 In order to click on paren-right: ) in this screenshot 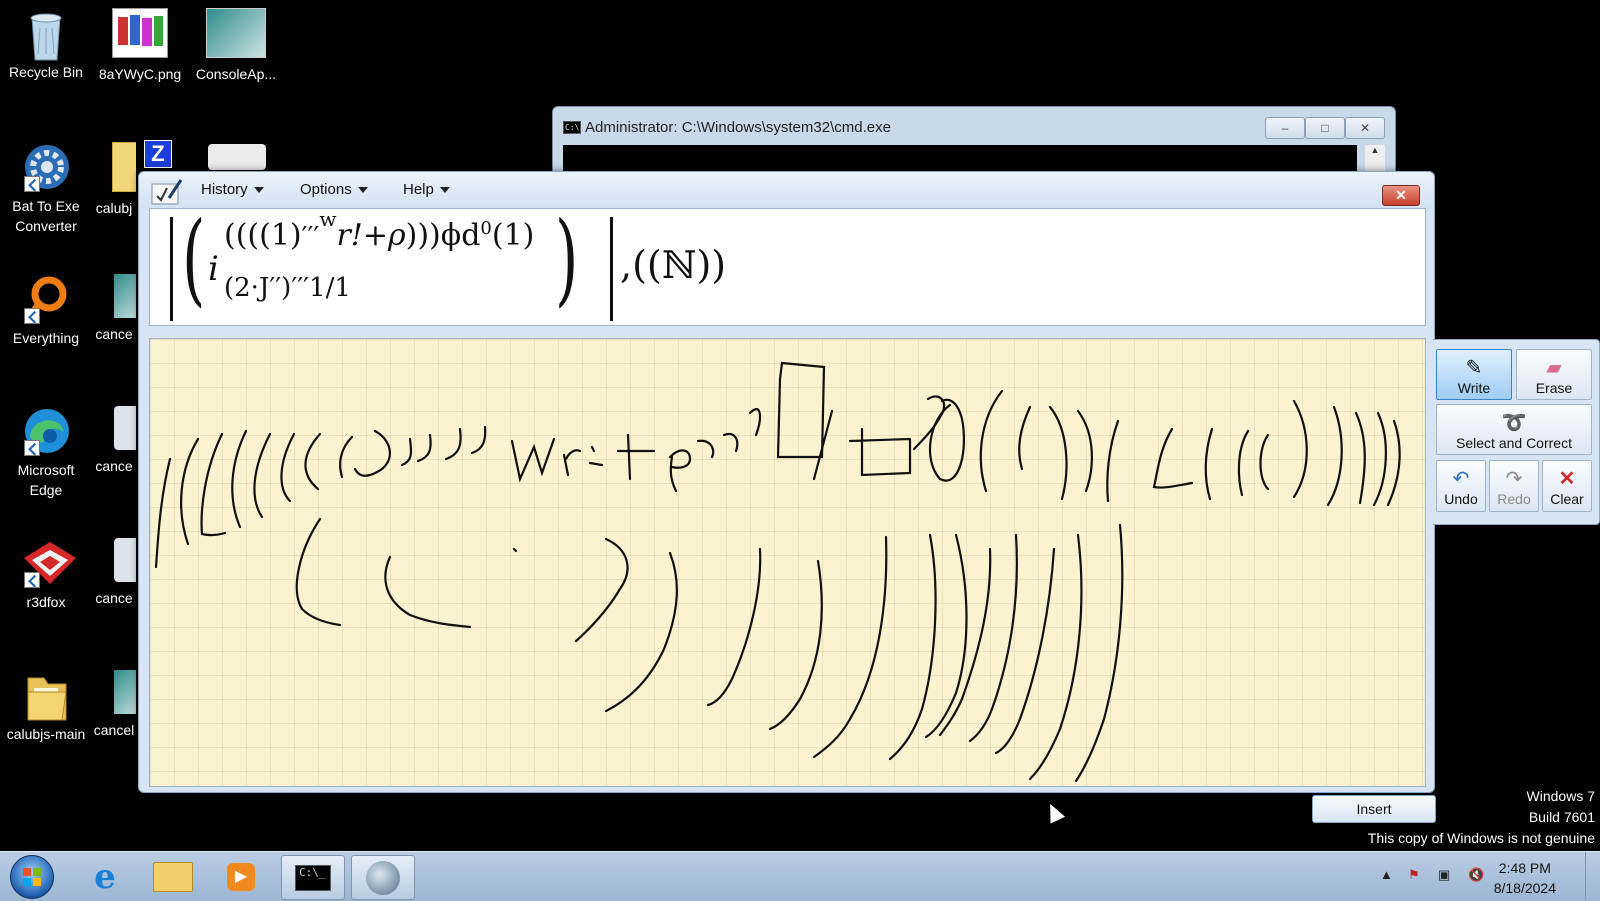, I will do `click(567, 262)`.